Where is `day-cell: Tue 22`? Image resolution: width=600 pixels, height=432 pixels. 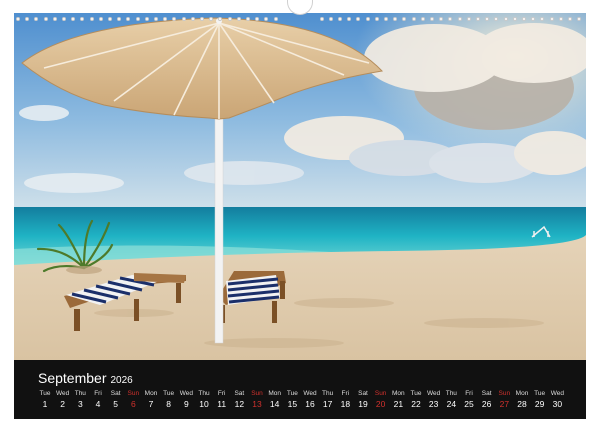
day-cell: Tue 22 is located at coordinates (416, 399).